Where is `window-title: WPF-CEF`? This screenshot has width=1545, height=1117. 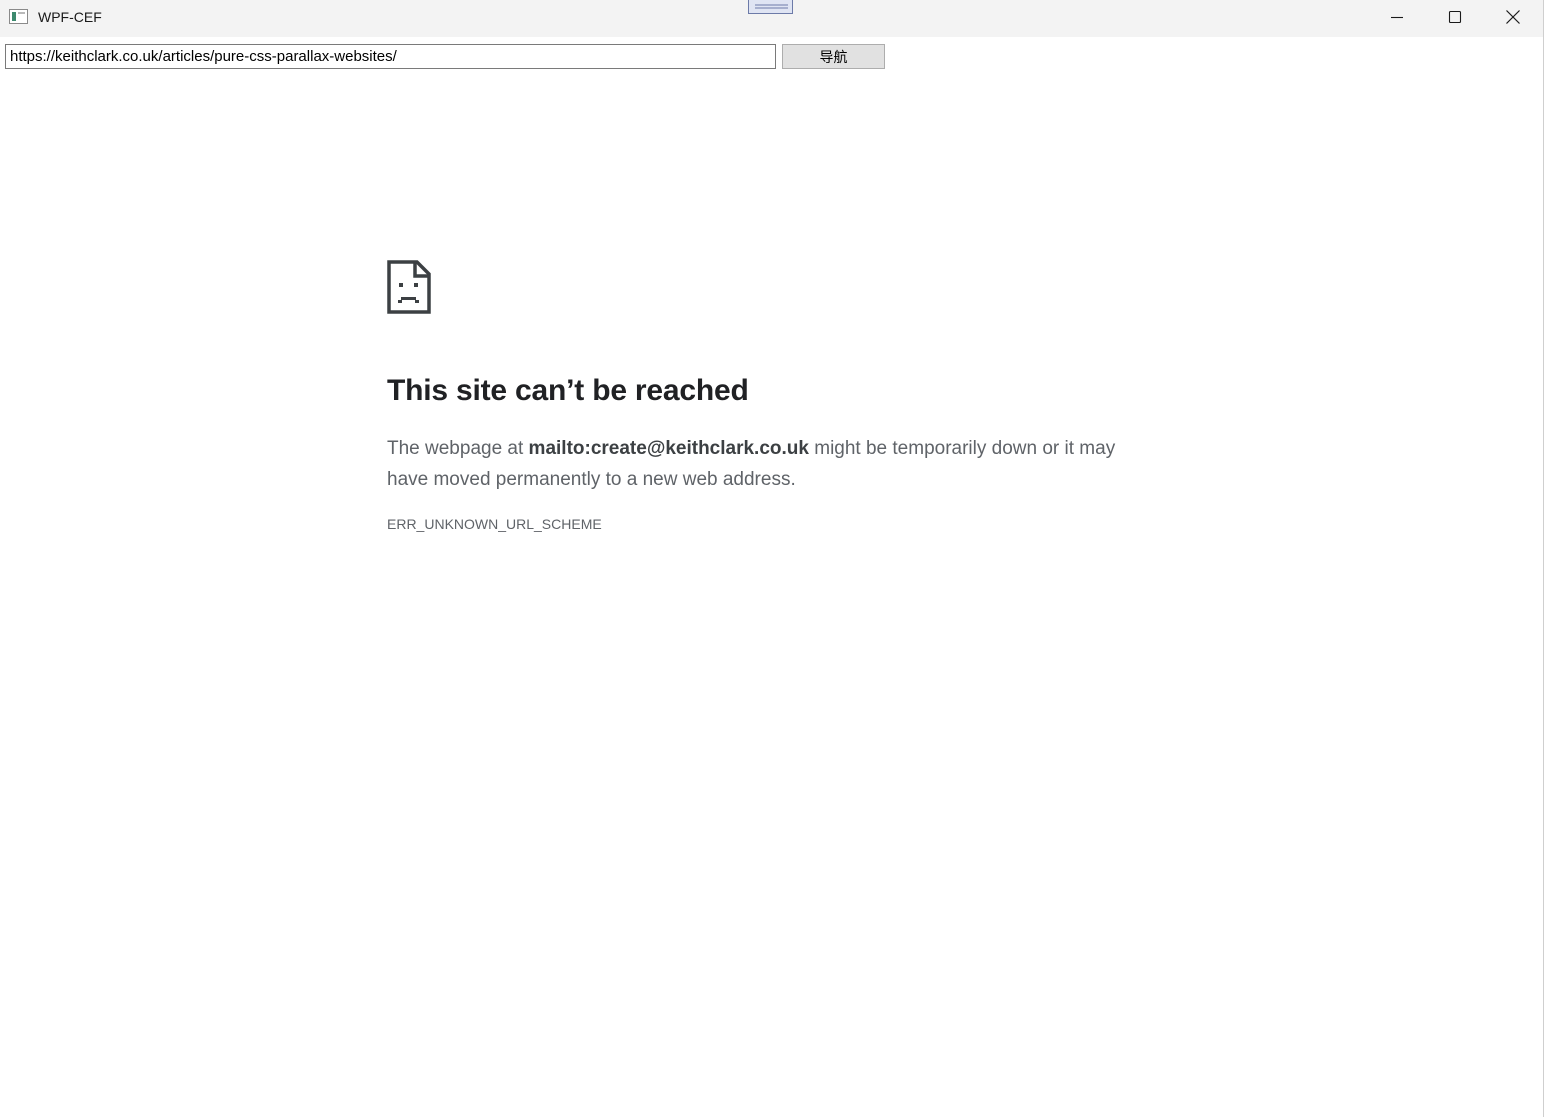 window-title: WPF-CEF is located at coordinates (70, 17).